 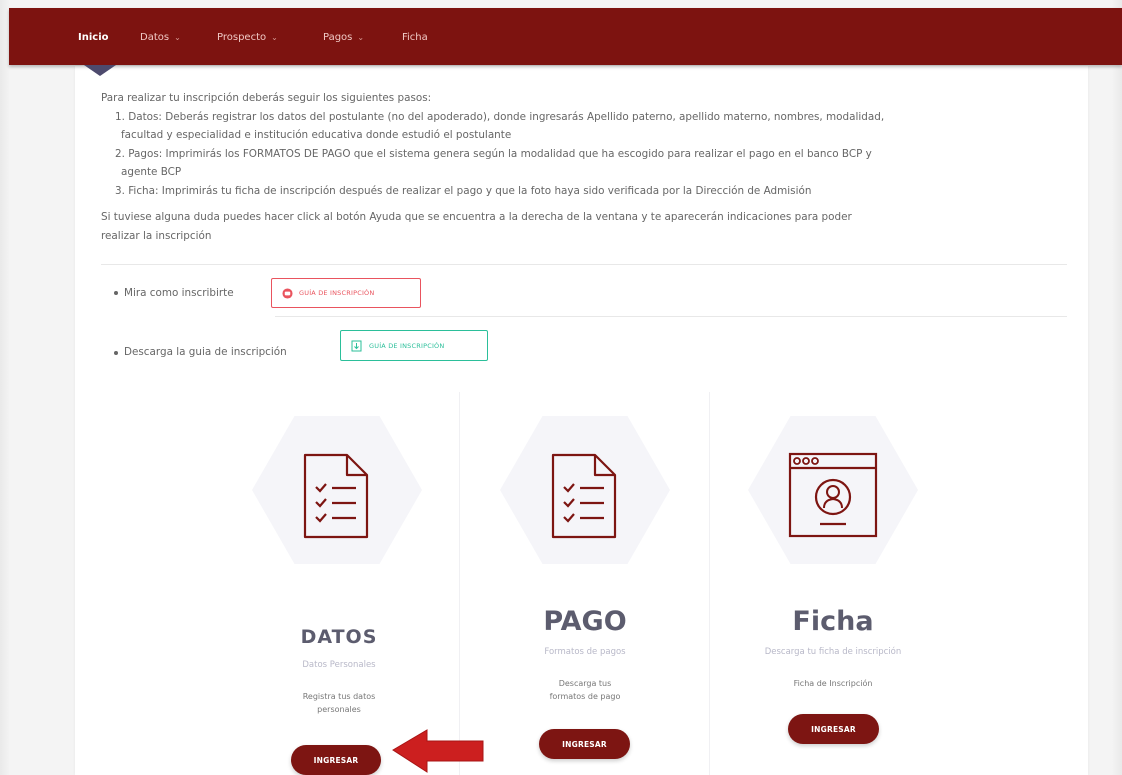 I want to click on nav-label: Inicio, so click(x=93, y=37).